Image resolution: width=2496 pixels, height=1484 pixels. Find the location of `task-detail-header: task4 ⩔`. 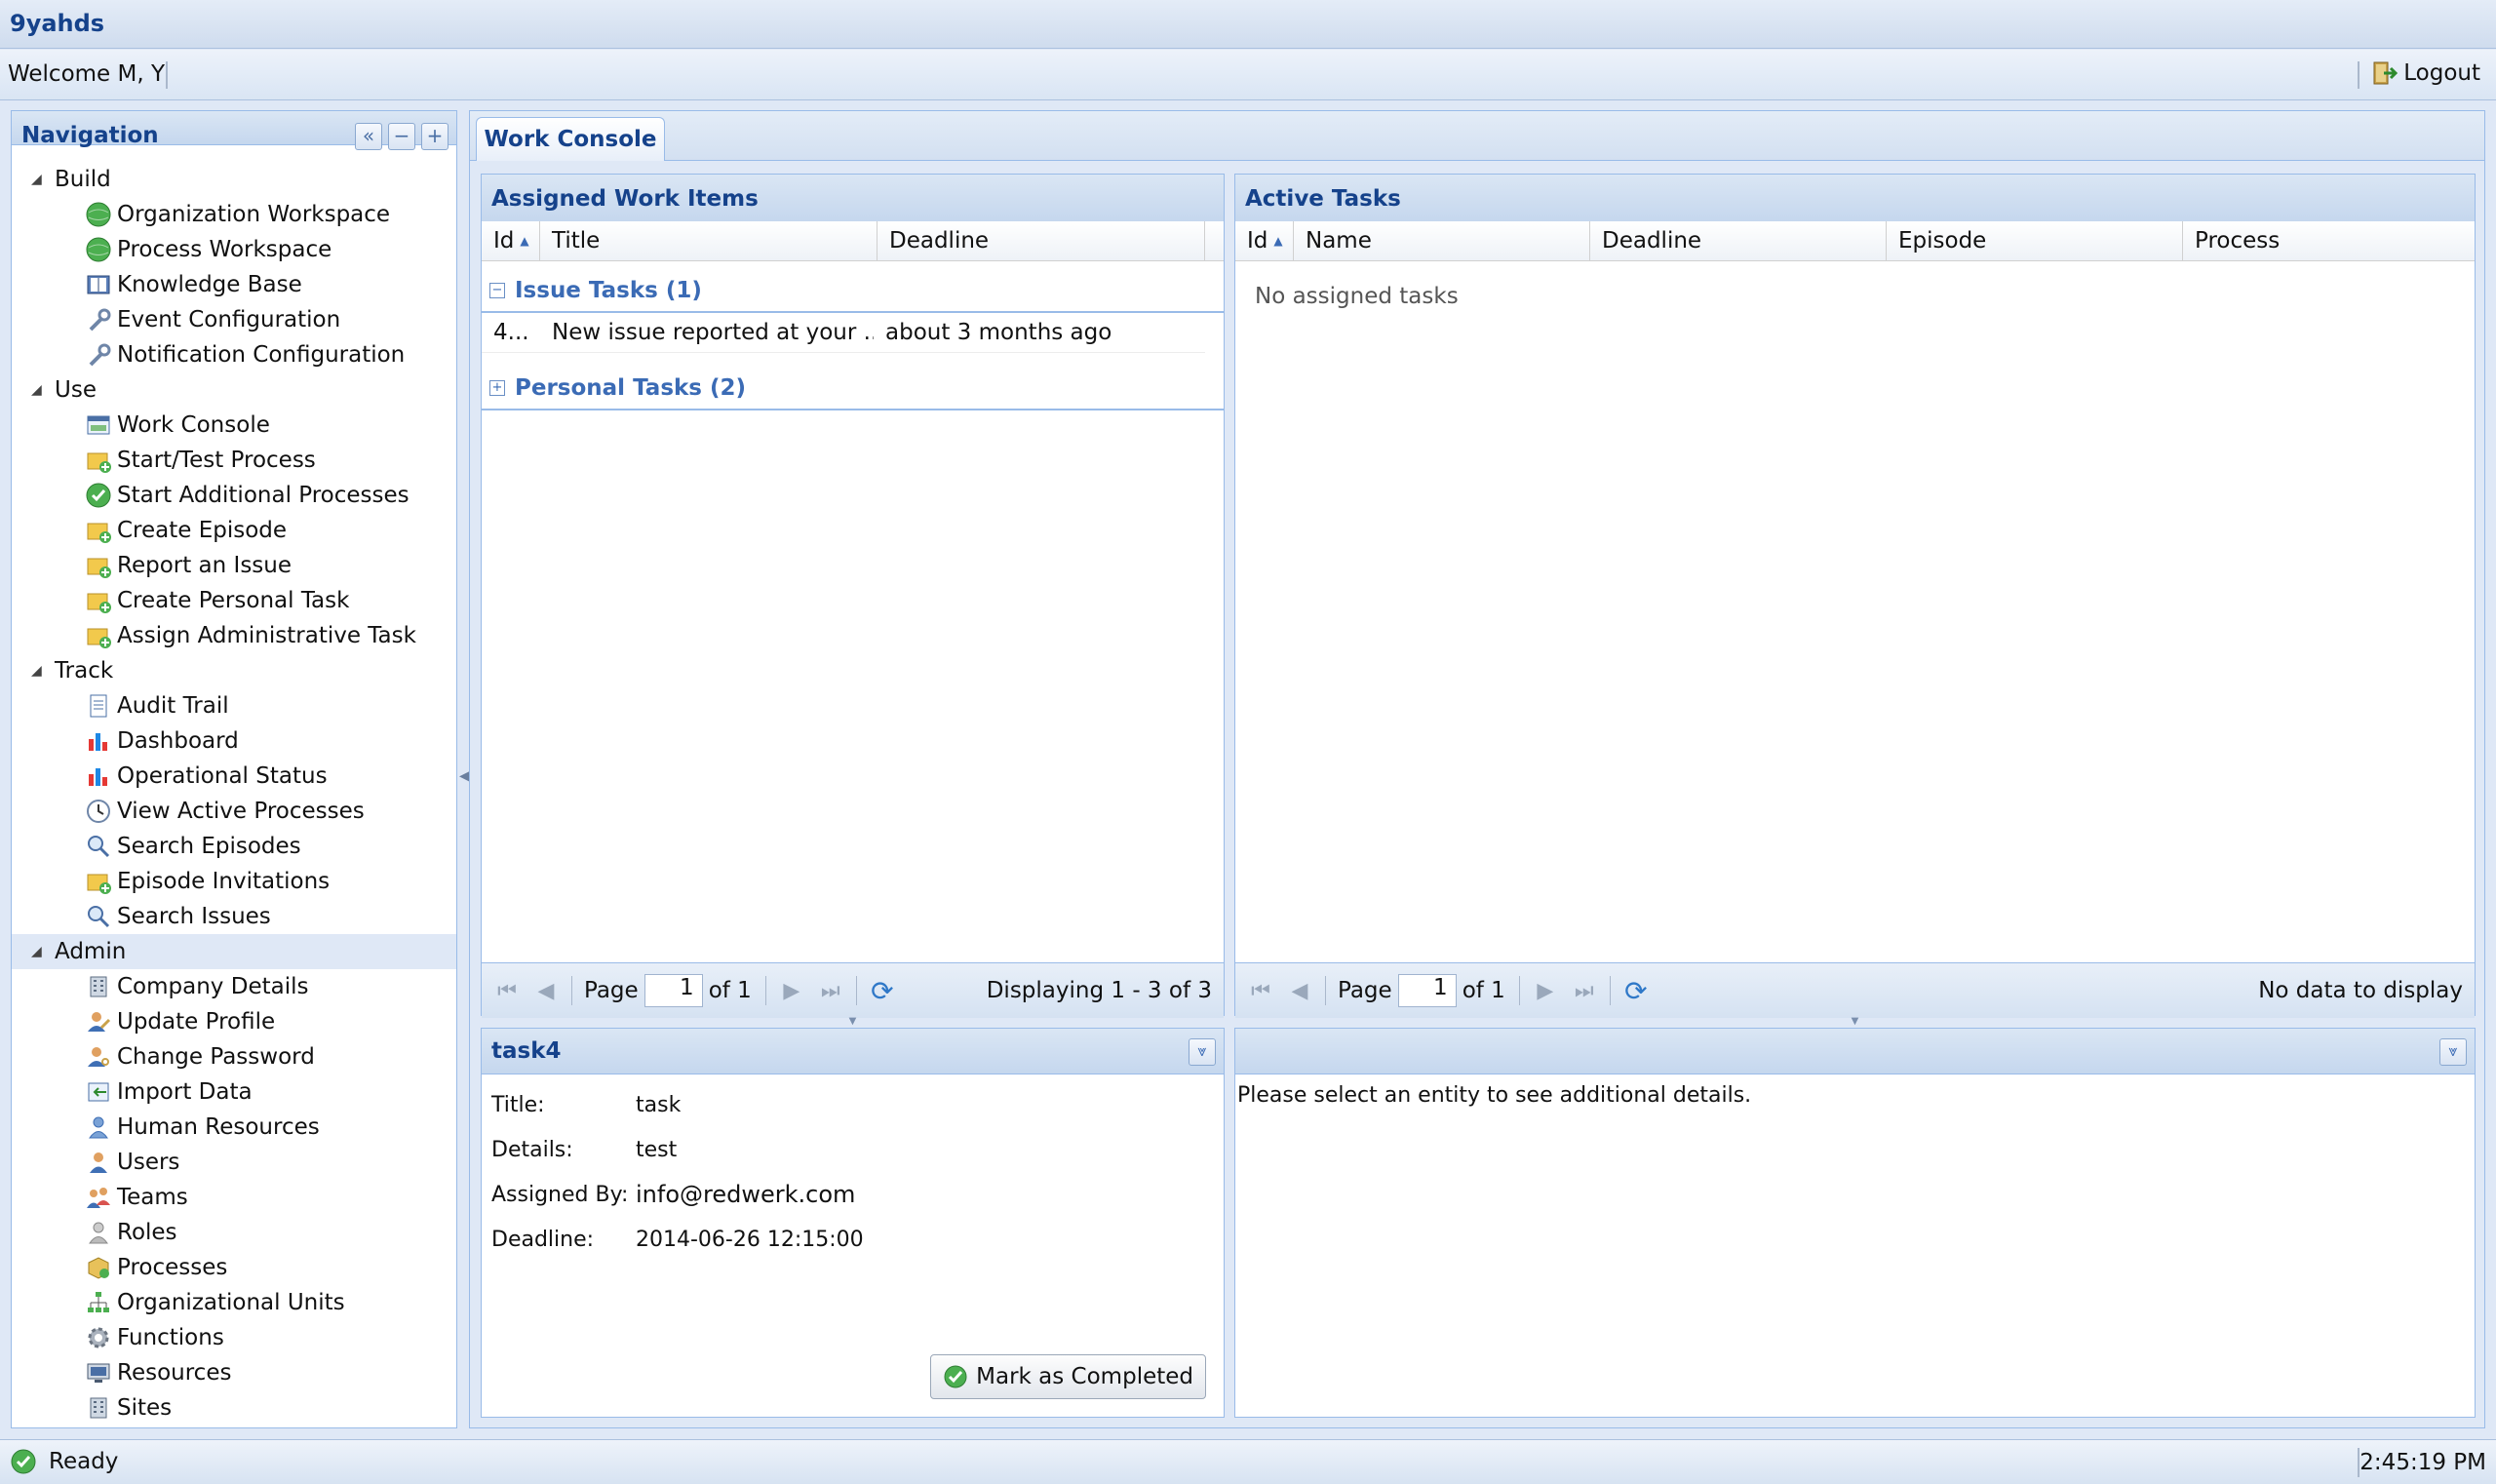

task-detail-header: task4 ⩔ is located at coordinates (853, 1051).